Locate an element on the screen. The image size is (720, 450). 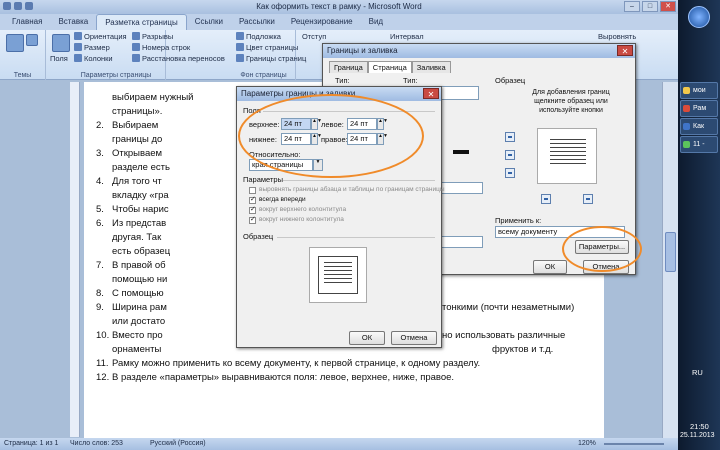
taskbar: мои Рам Как 11 - RU 21:50 25.11.2013 is located at coordinates (699, 225).